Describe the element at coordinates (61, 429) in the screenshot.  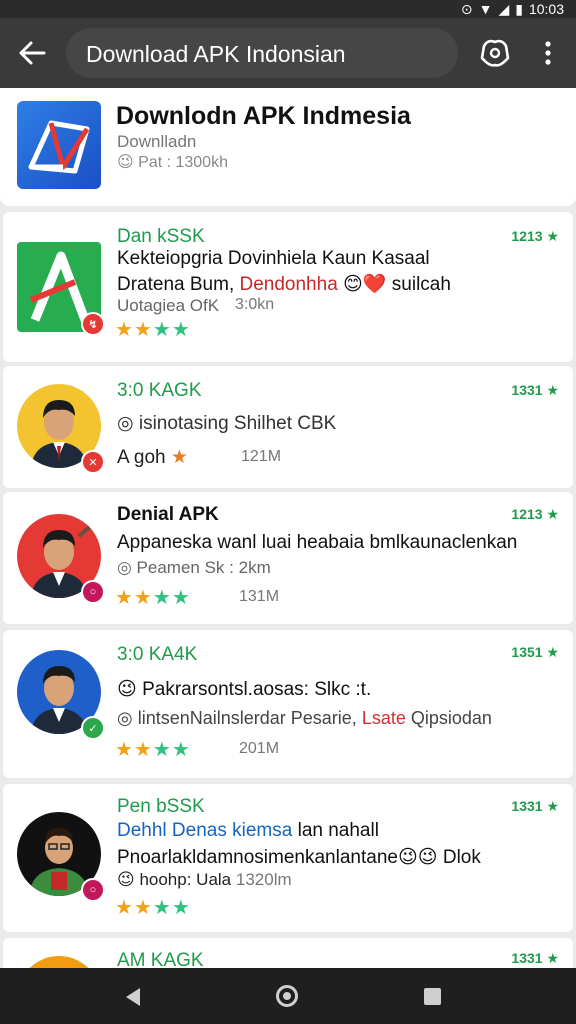
I see `app-icon: ✕` at that location.